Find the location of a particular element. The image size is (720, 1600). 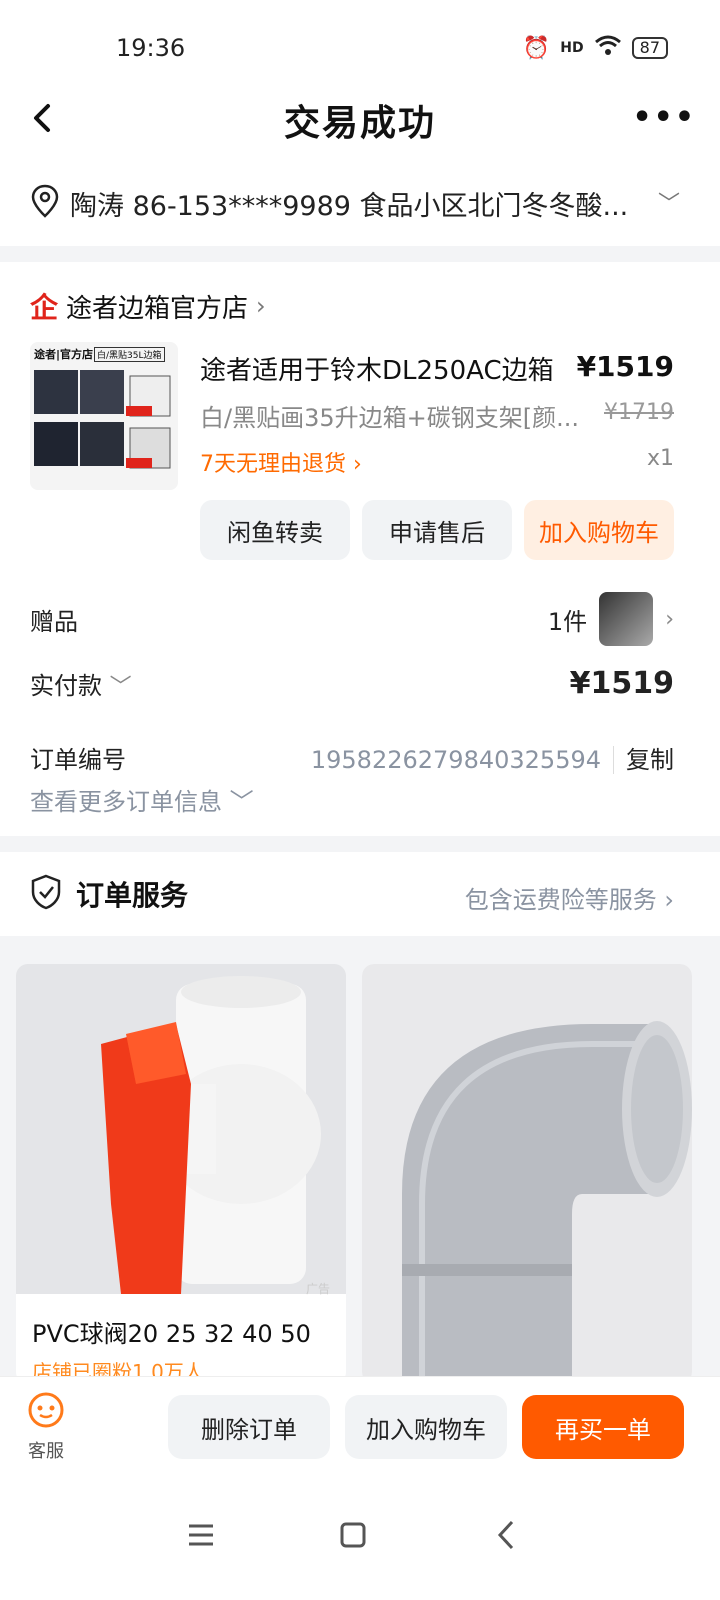

more-order-info-label: 查看更多订单信息 is located at coordinates (126, 802).